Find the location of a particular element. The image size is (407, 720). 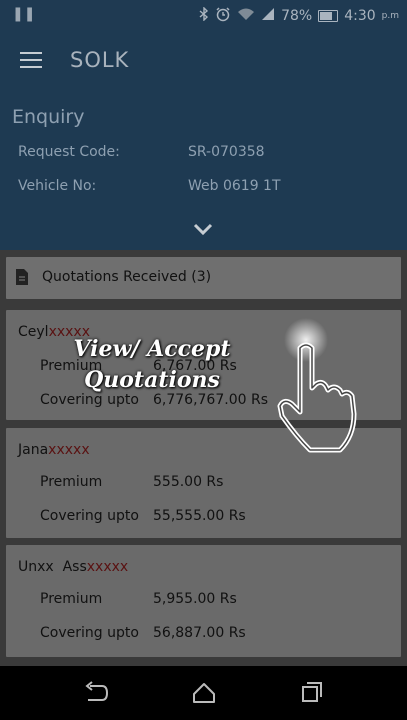

system-nav-bar is located at coordinates (203, 693).